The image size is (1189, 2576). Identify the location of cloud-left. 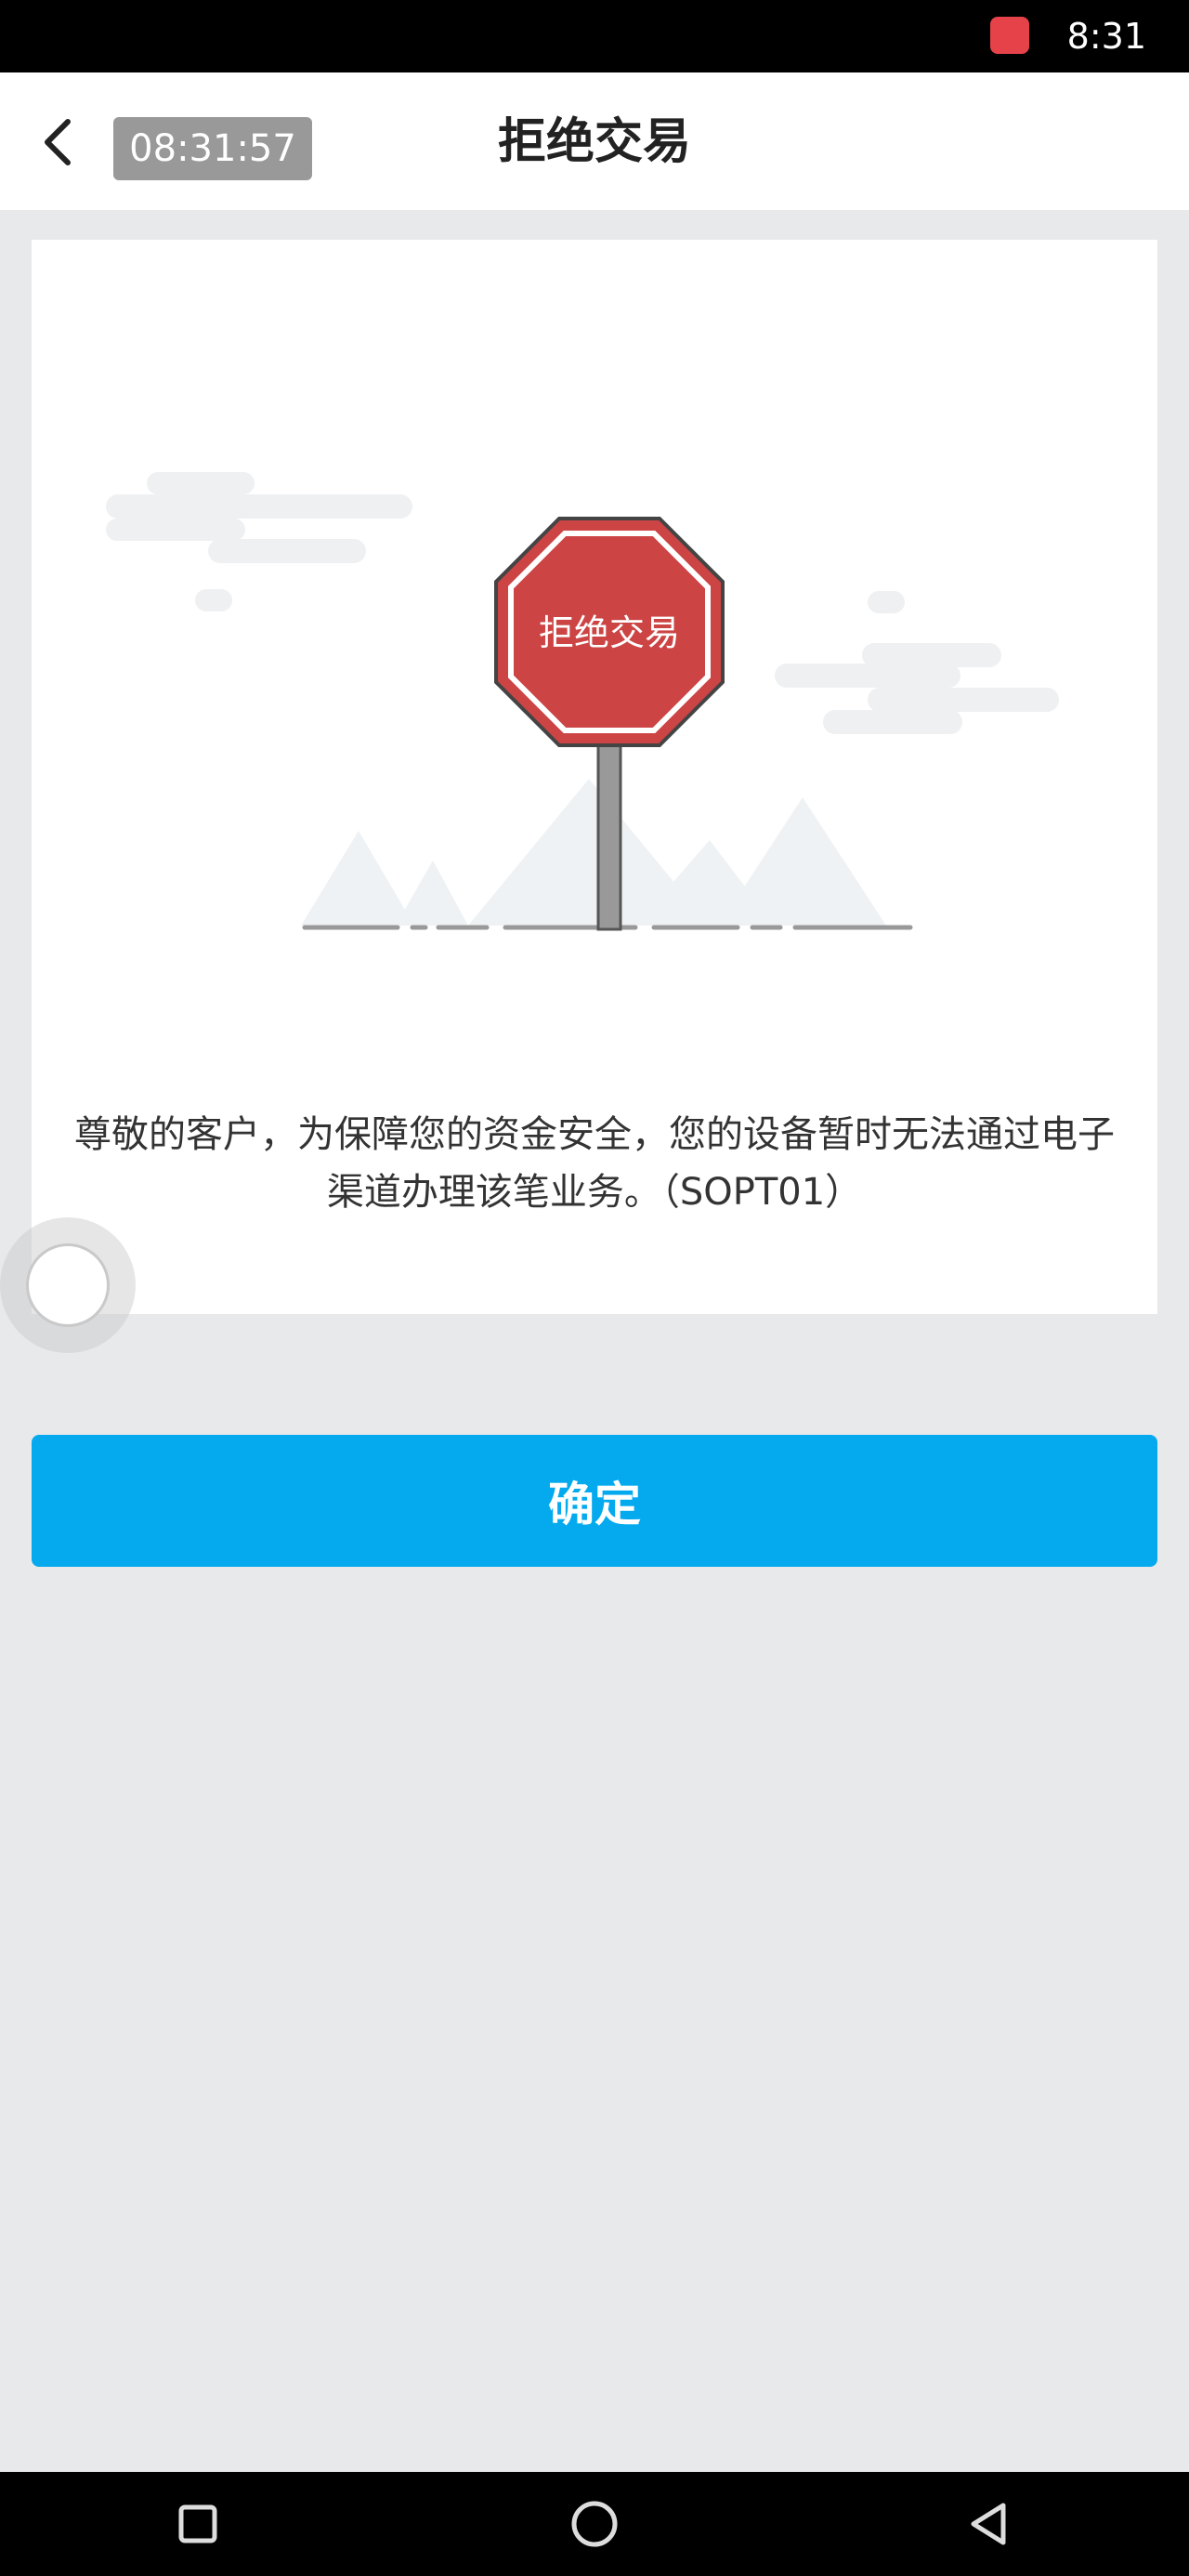
(259, 541).